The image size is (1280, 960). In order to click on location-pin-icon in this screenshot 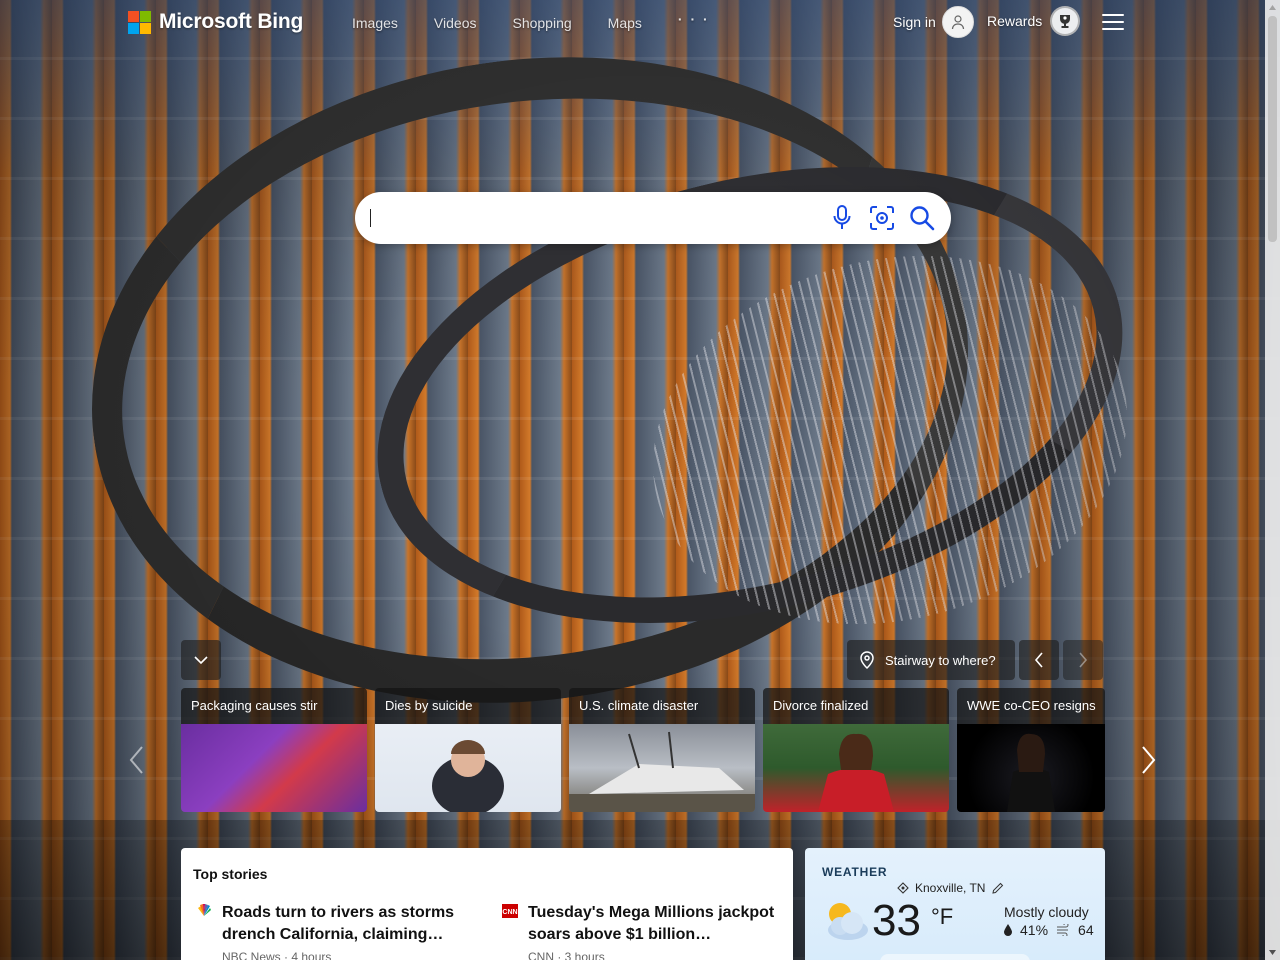, I will do `click(867, 660)`.